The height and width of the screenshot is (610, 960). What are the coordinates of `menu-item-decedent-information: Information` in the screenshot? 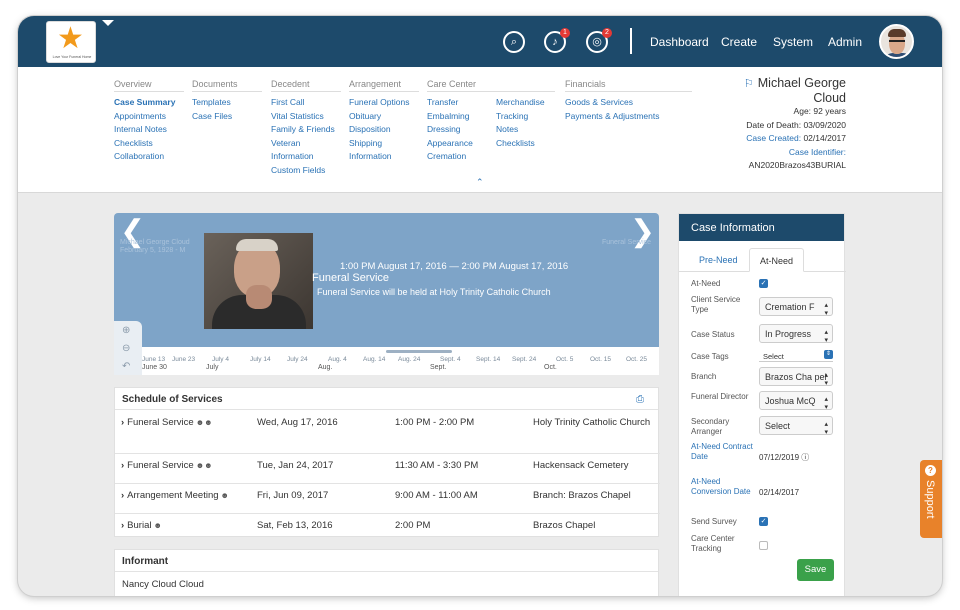 It's located at (306, 157).